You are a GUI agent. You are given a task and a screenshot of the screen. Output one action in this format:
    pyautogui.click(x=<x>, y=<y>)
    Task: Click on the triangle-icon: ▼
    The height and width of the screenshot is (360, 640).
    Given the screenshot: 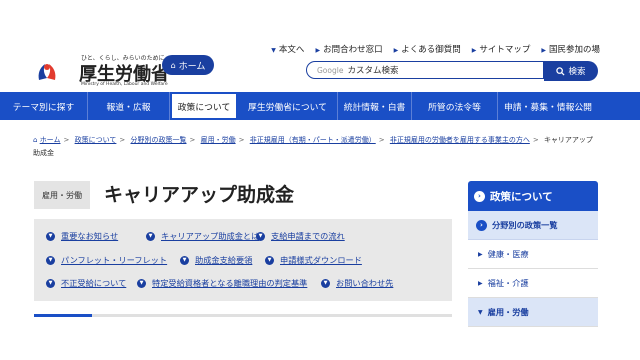 What is the action you would take?
    pyautogui.click(x=273, y=50)
    